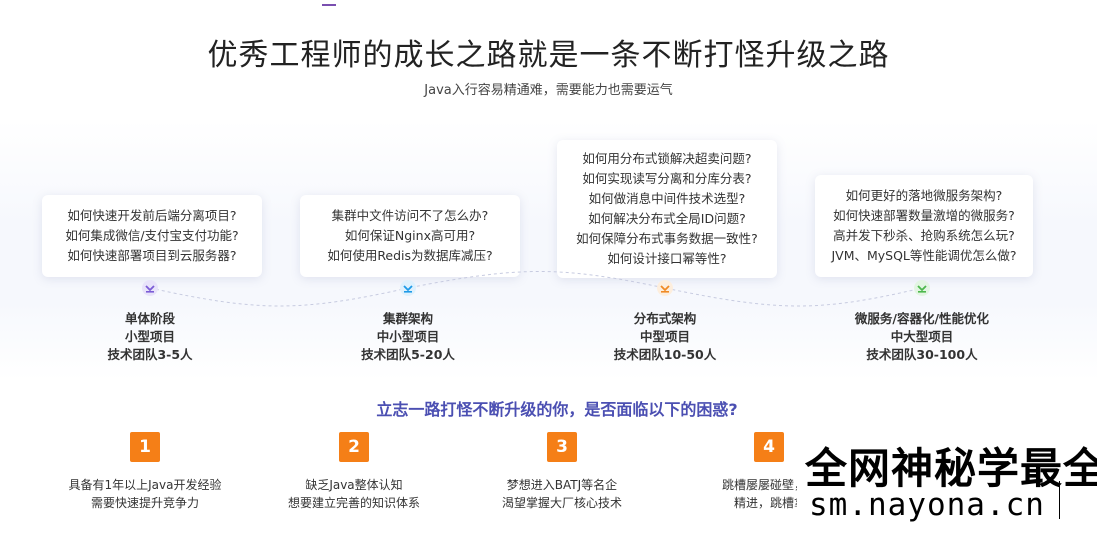 This screenshot has height=533, width=1097. I want to click on stage-4-marker-icon, so click(922, 288).